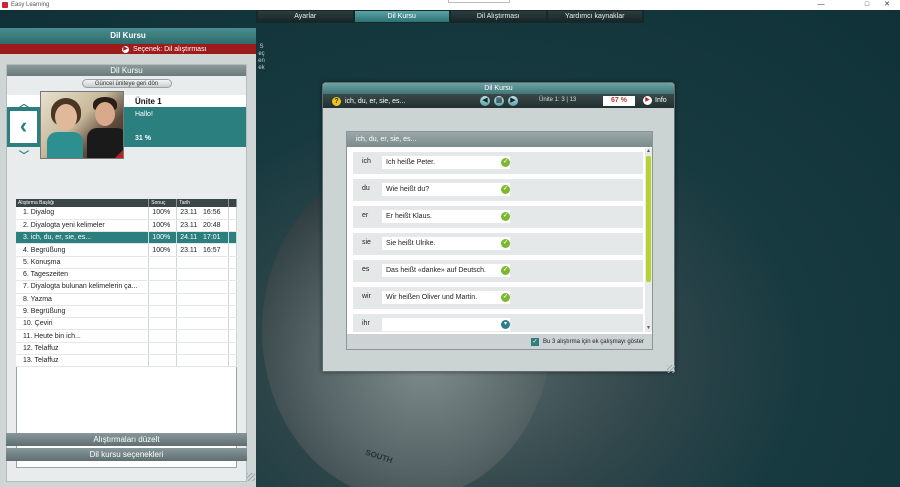  I want to click on previous-icon: ◀, so click(485, 101).